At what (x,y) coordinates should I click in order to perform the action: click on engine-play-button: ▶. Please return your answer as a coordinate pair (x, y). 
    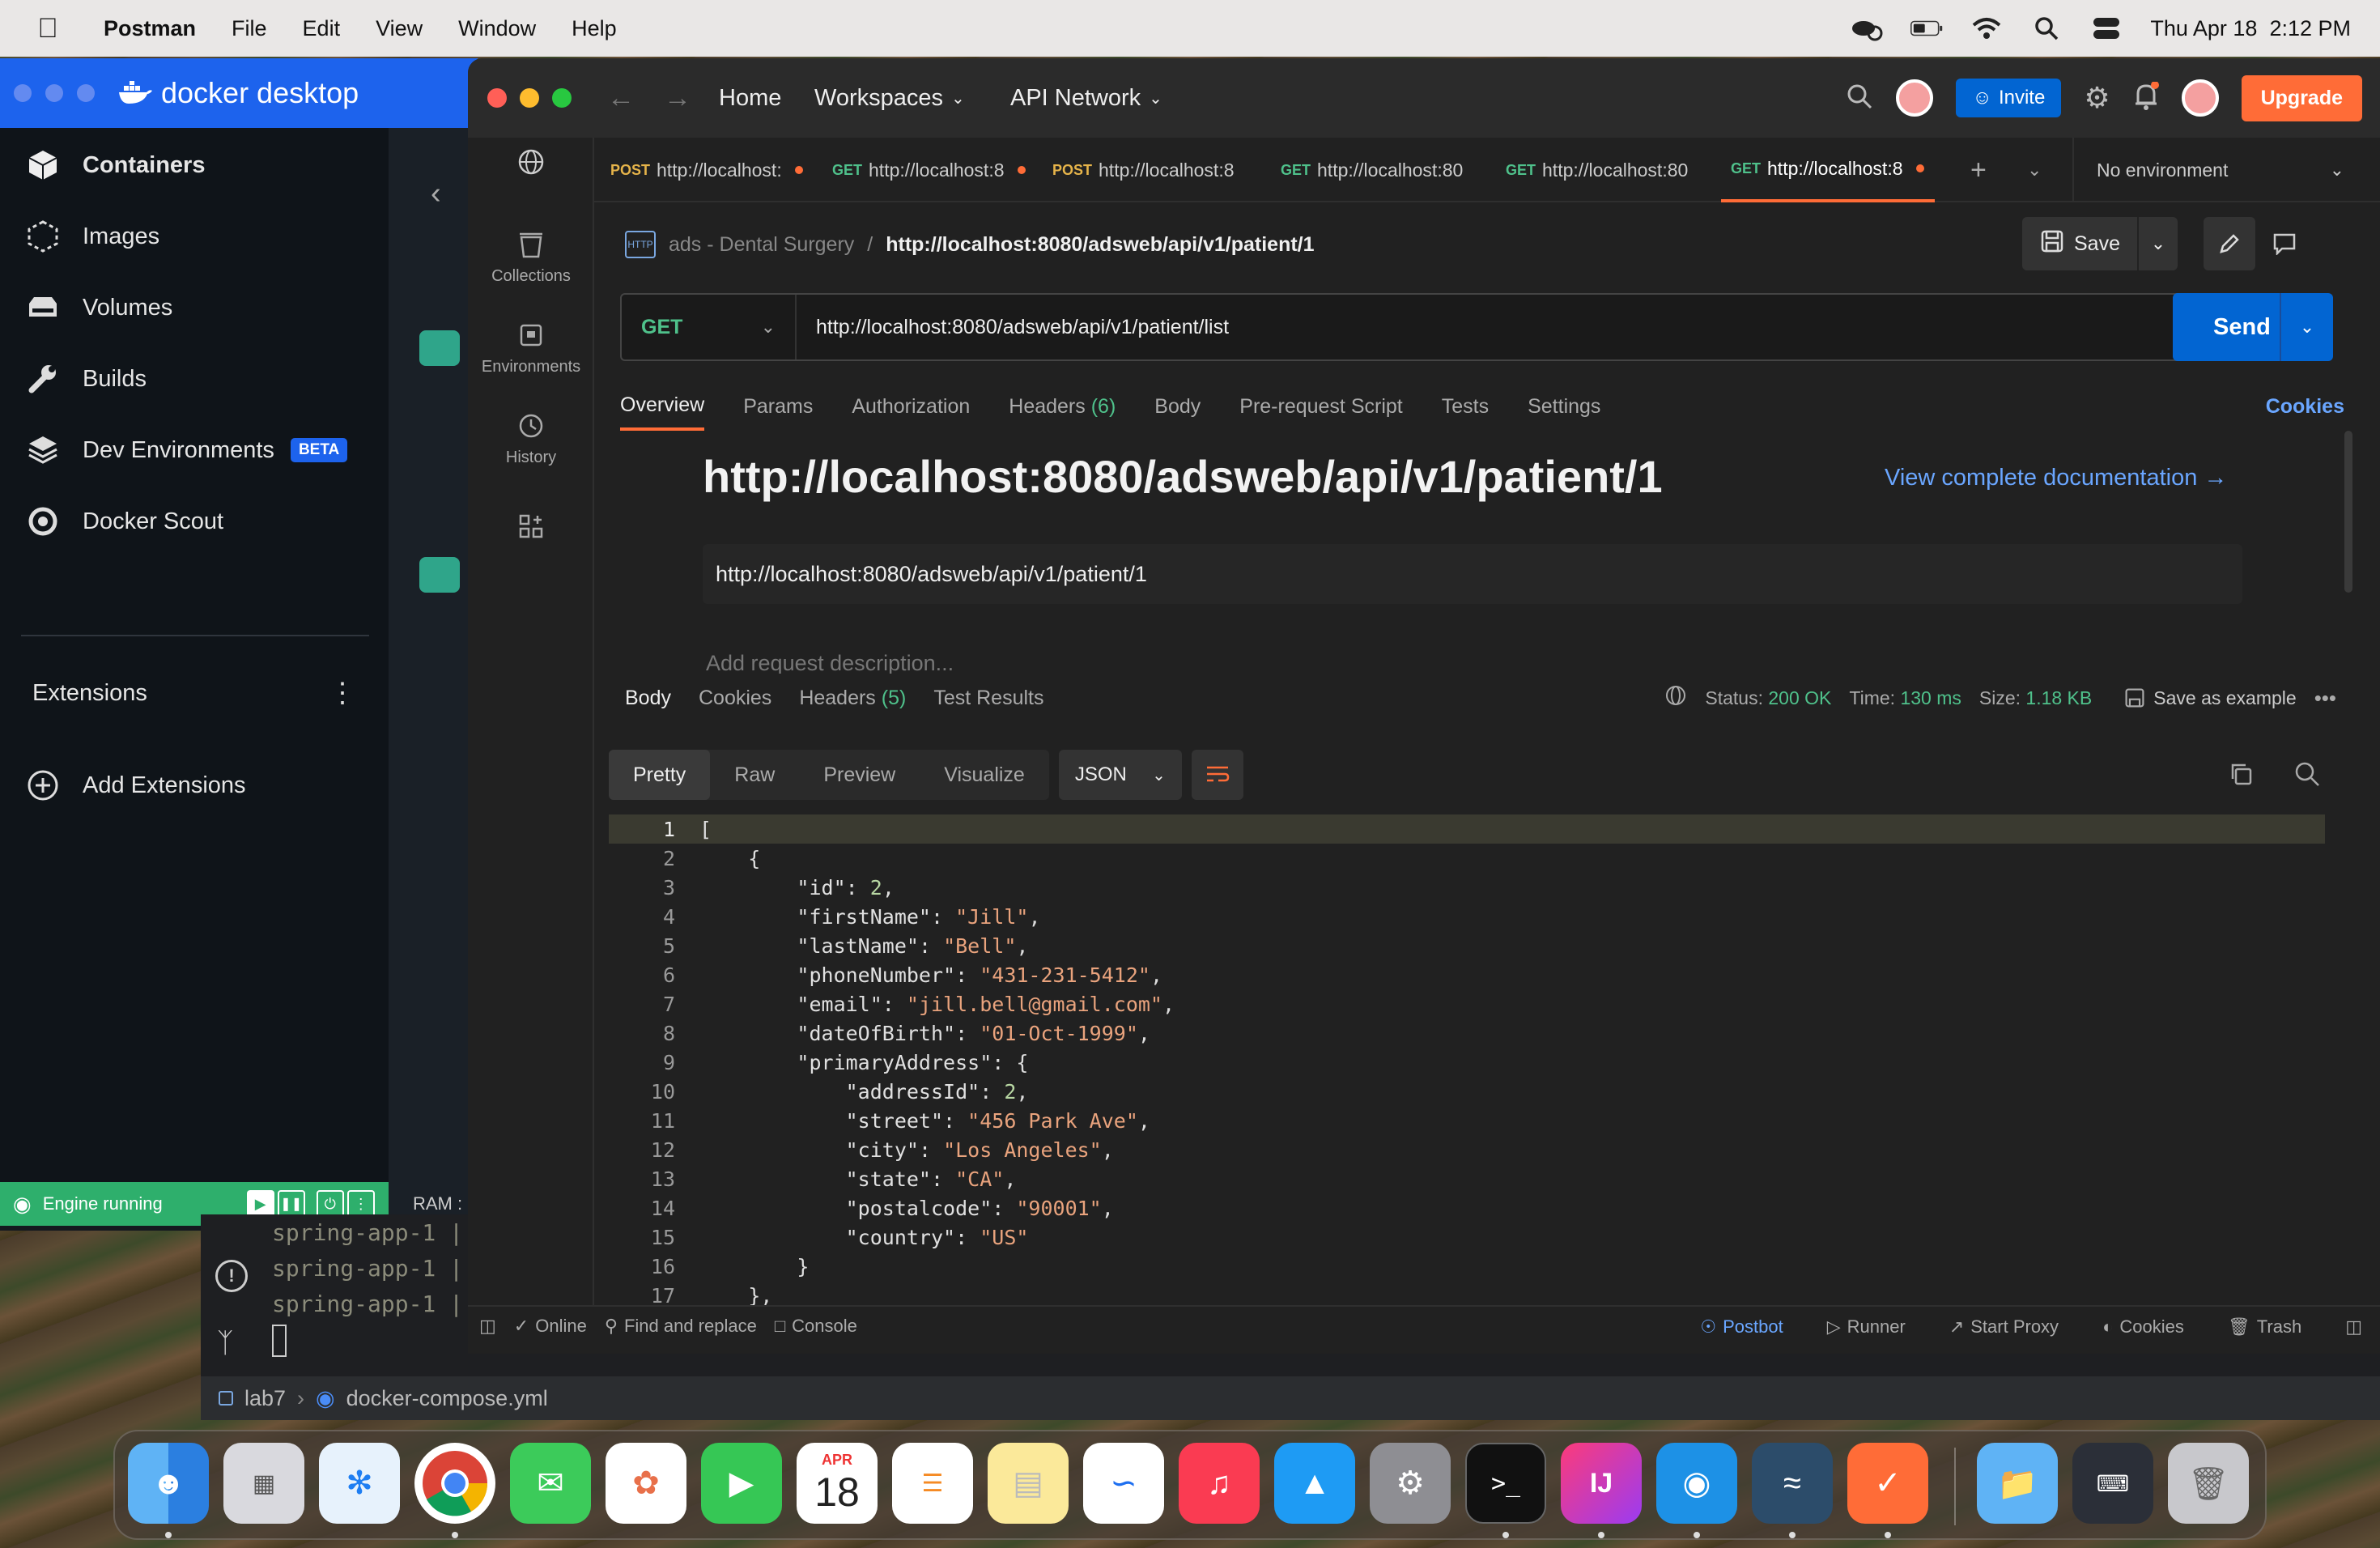
    Looking at the image, I should click on (260, 1204).